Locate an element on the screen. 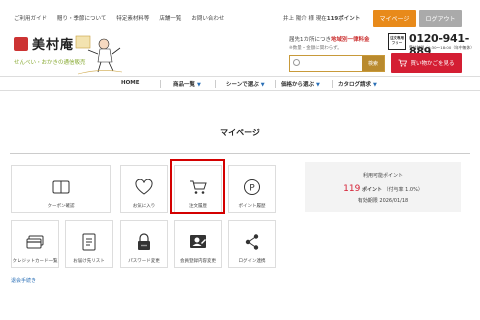  nav-price: 価格から選ぶ ▼ is located at coordinates (300, 84).